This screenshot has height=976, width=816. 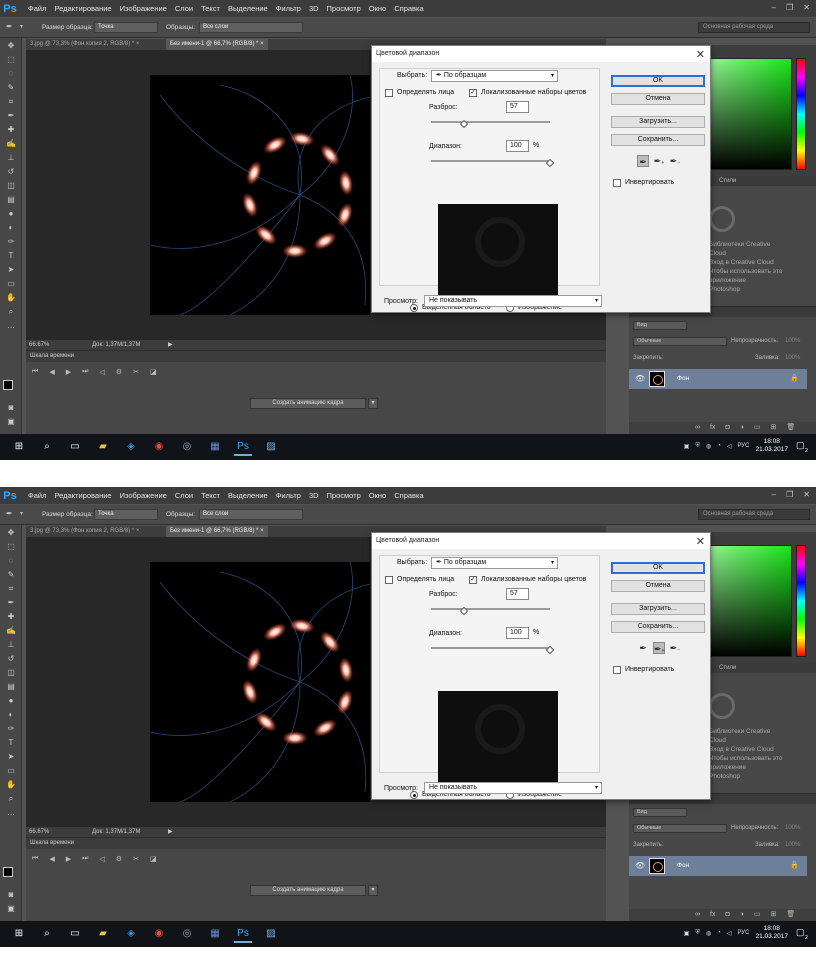 I want to click on detect-faces-checkbox, so click(x=389, y=93).